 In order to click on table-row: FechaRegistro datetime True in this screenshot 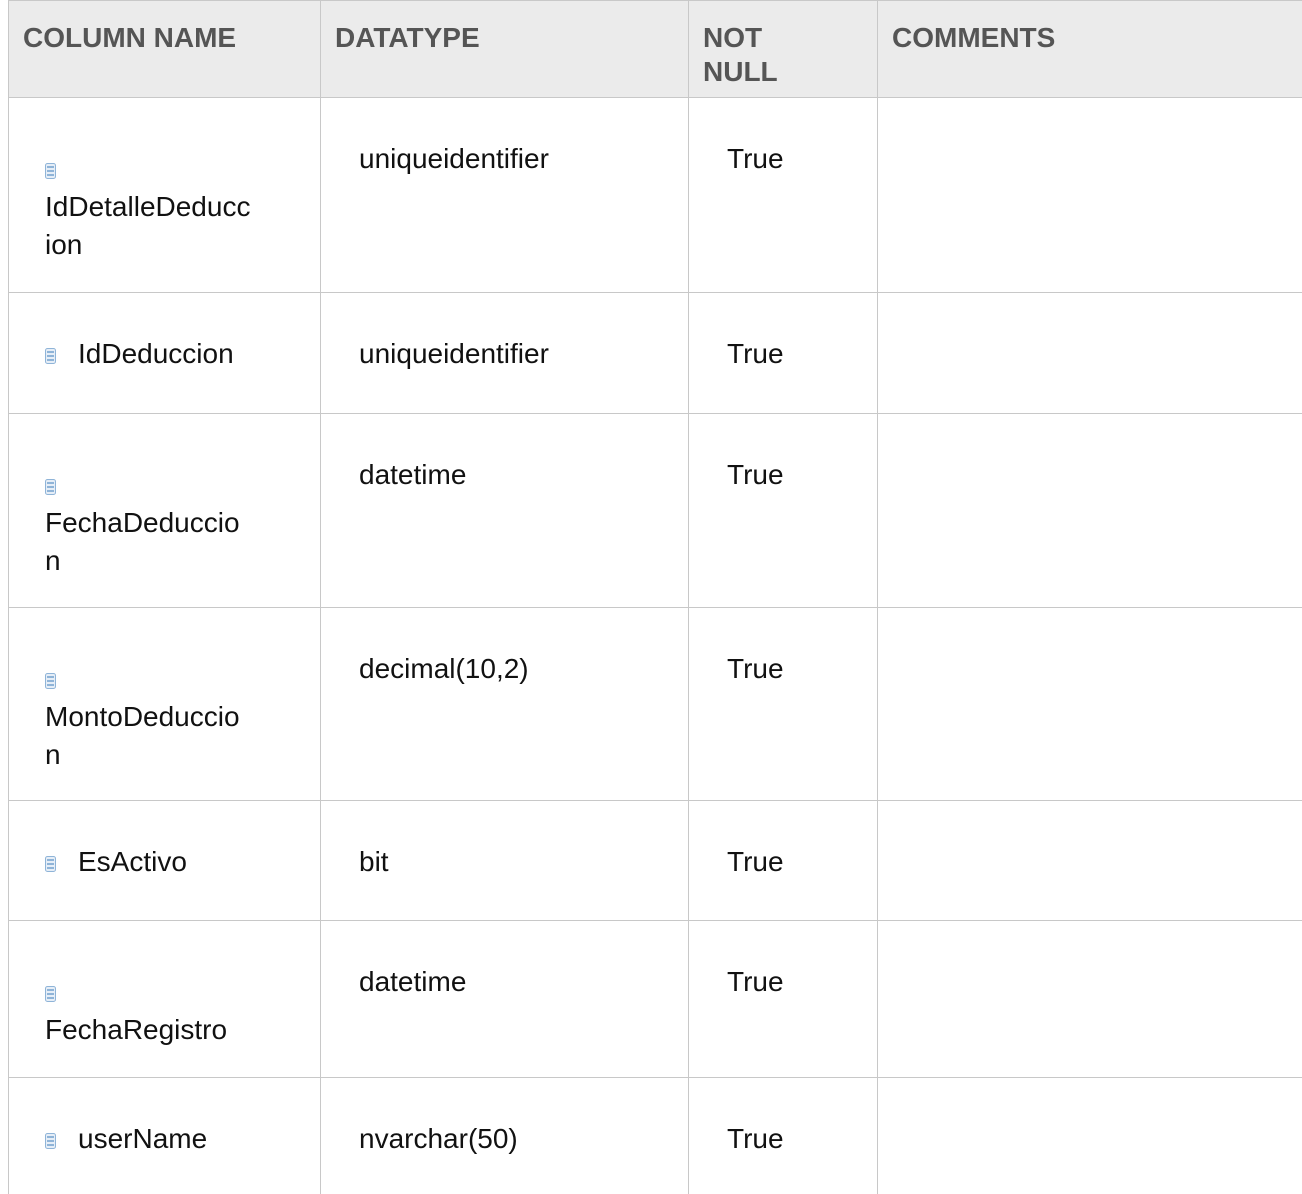, I will do `click(655, 999)`.